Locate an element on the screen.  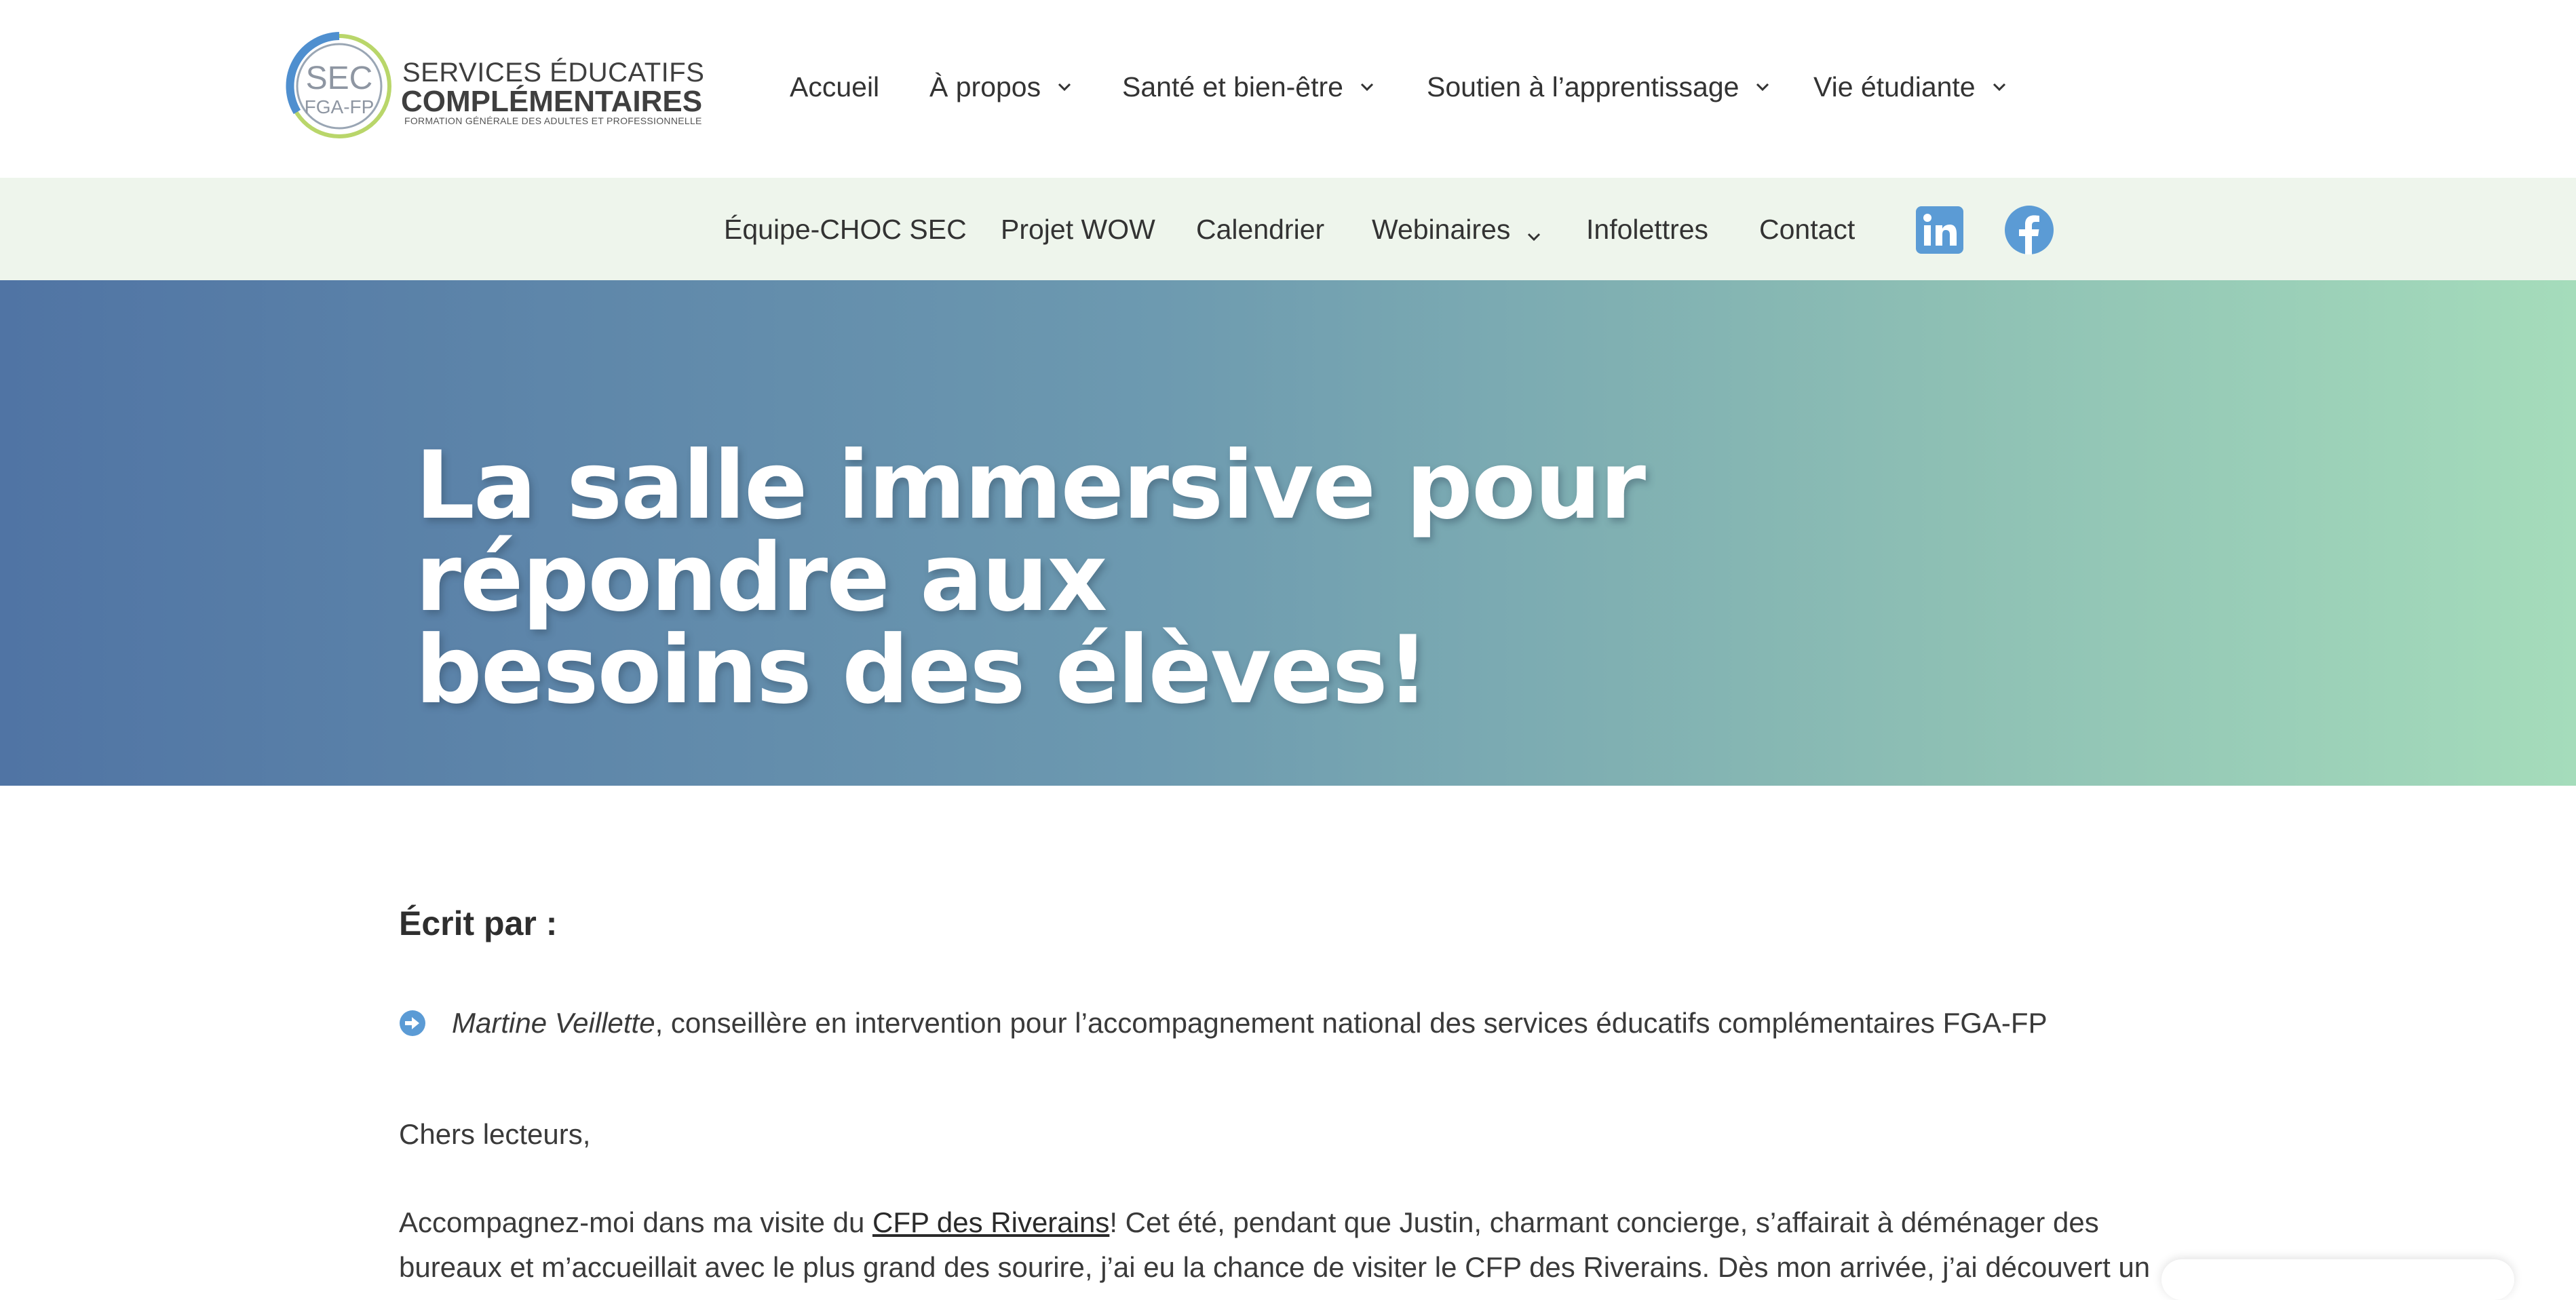
nav-soutien-label: Soutien à l’apprentissage is located at coordinates (1583, 86).